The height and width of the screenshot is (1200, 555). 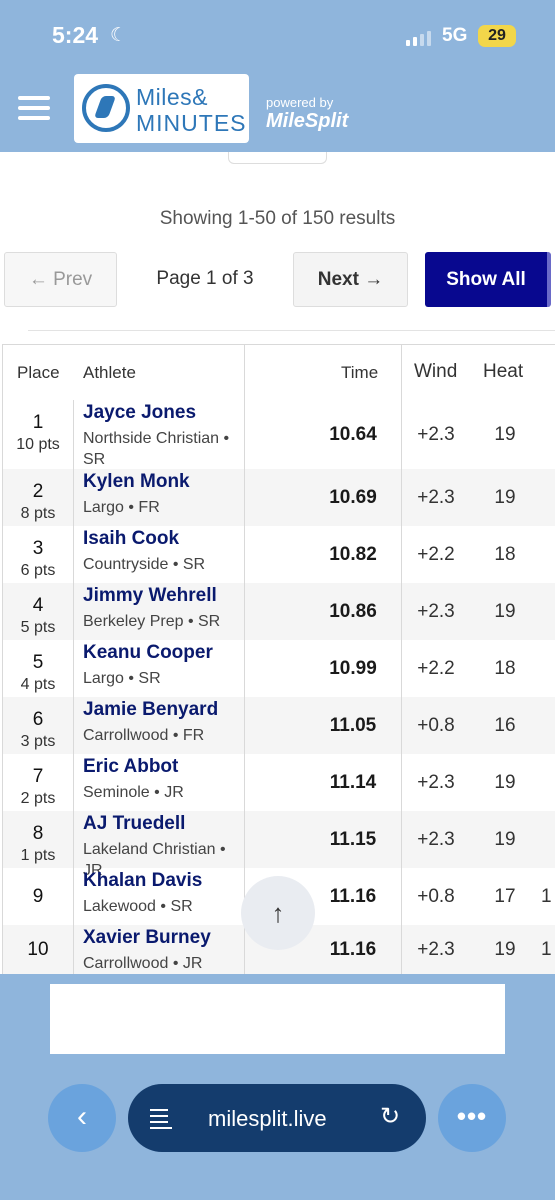 I want to click on athlete-name-link: Keanu Cooper, so click(x=148, y=653).